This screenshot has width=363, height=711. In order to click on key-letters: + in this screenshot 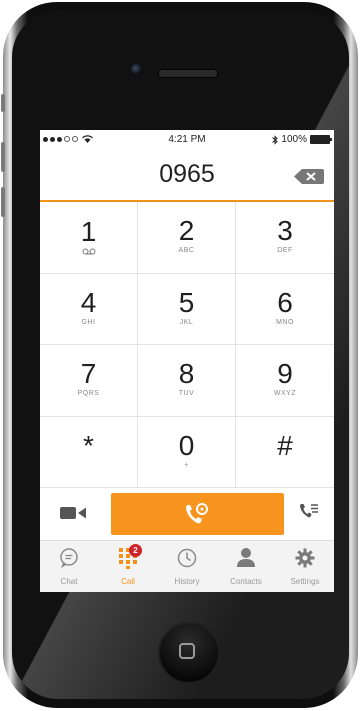, I will do `click(186, 465)`.